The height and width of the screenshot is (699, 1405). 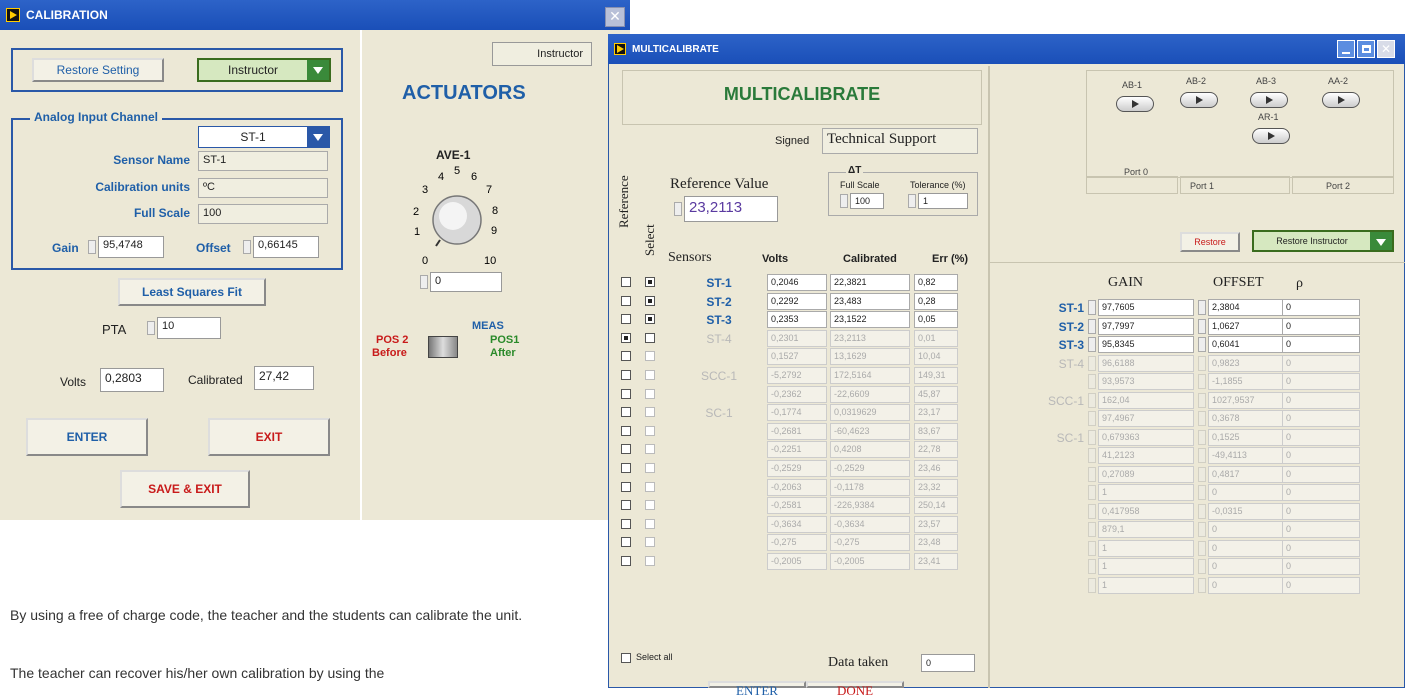 What do you see at coordinates (1249, 511) in the screenshot?
I see `offset-cell: -0,0315` at bounding box center [1249, 511].